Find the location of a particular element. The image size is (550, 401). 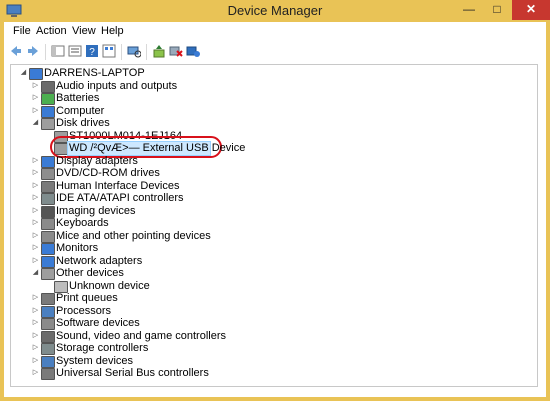

tree-item-label: Sound, video and game controllers is located at coordinates (141, 335).